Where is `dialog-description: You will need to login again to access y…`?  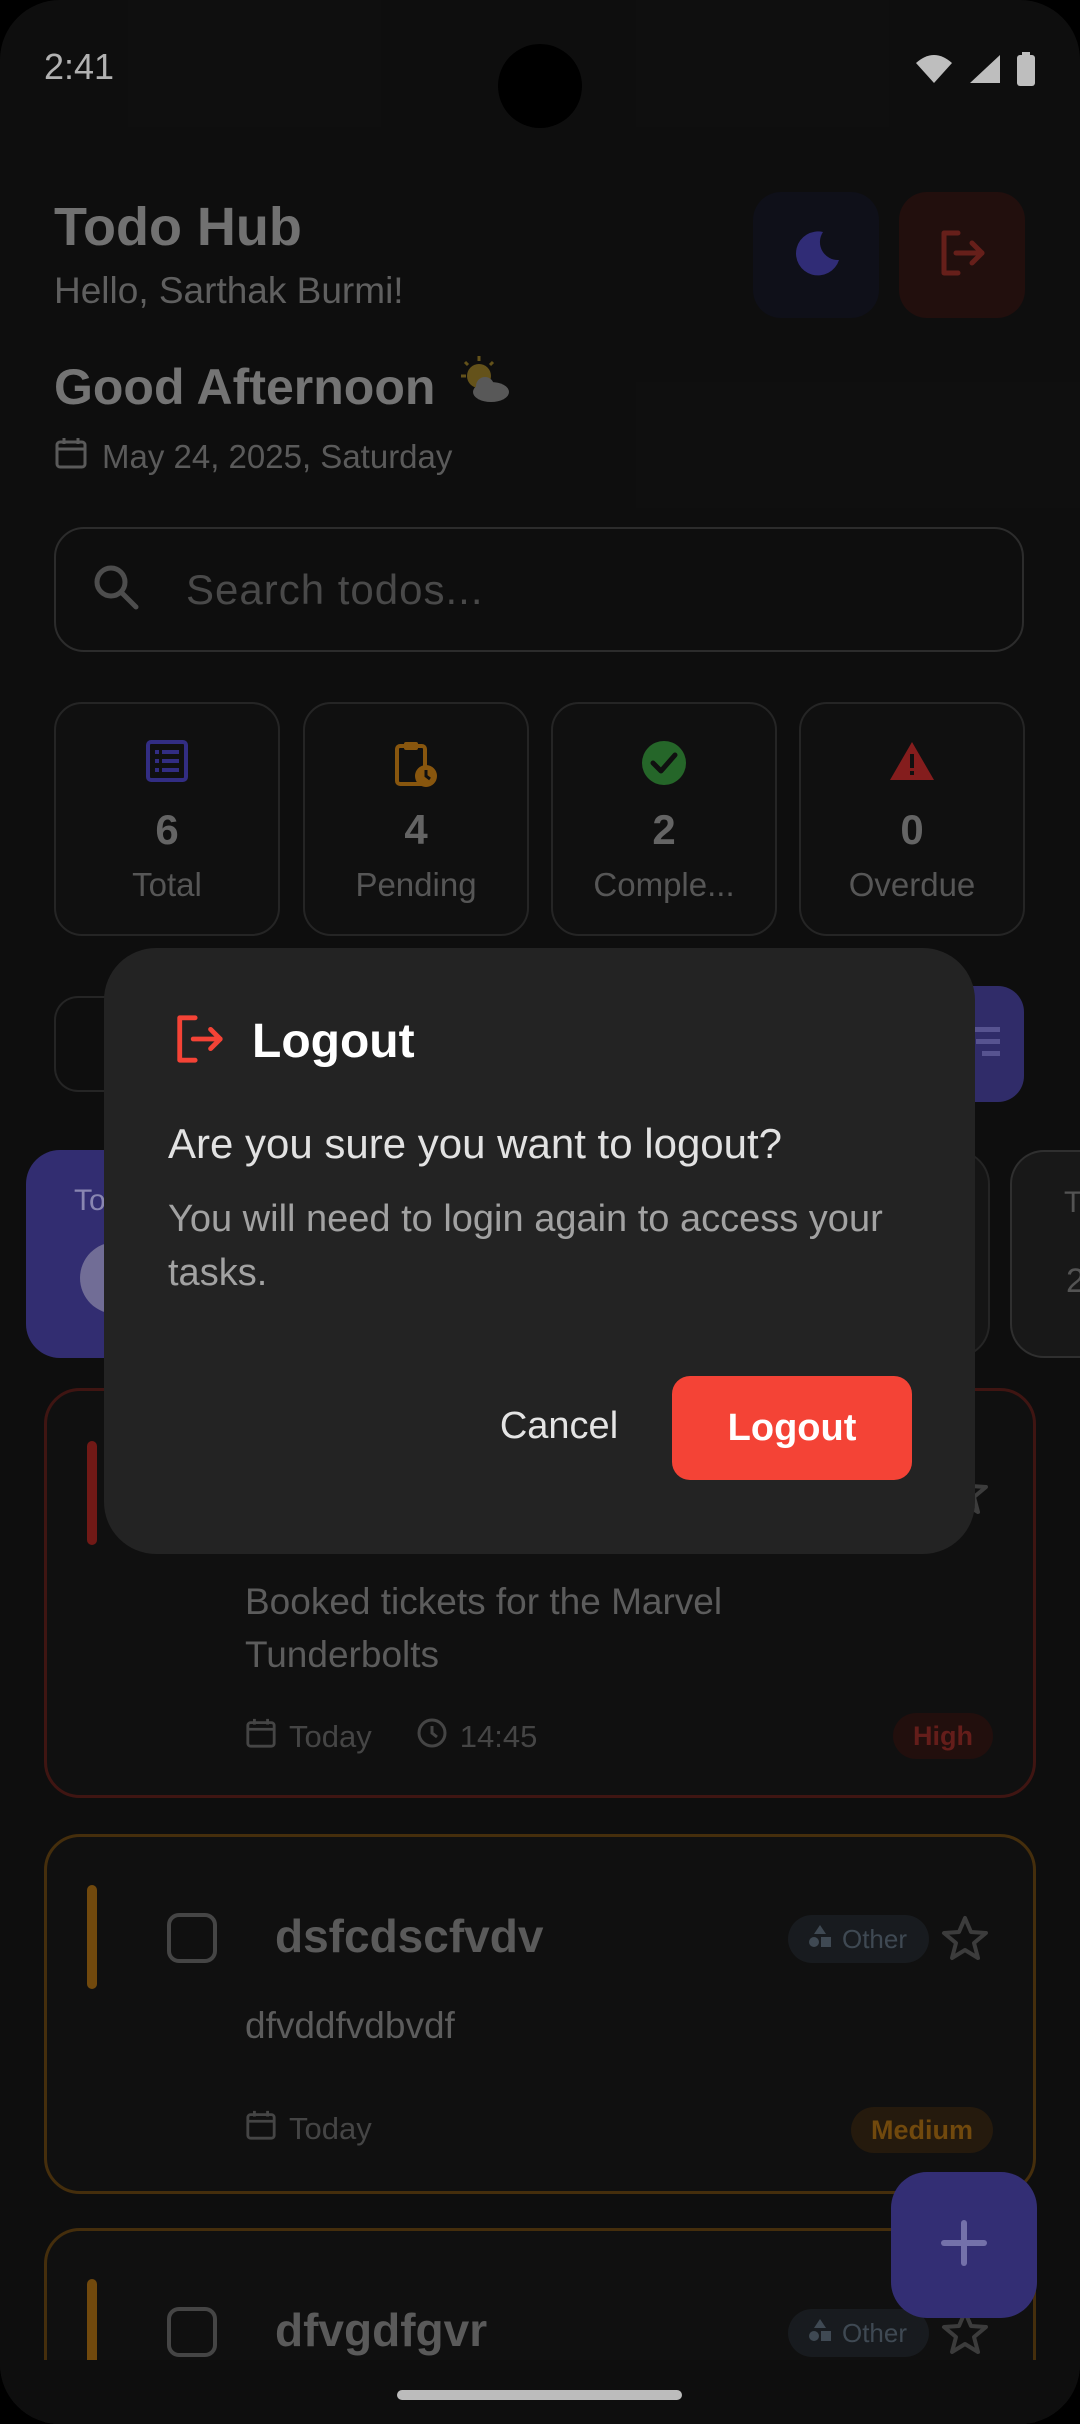 dialog-description: You will need to login again to access y… is located at coordinates (525, 1246).